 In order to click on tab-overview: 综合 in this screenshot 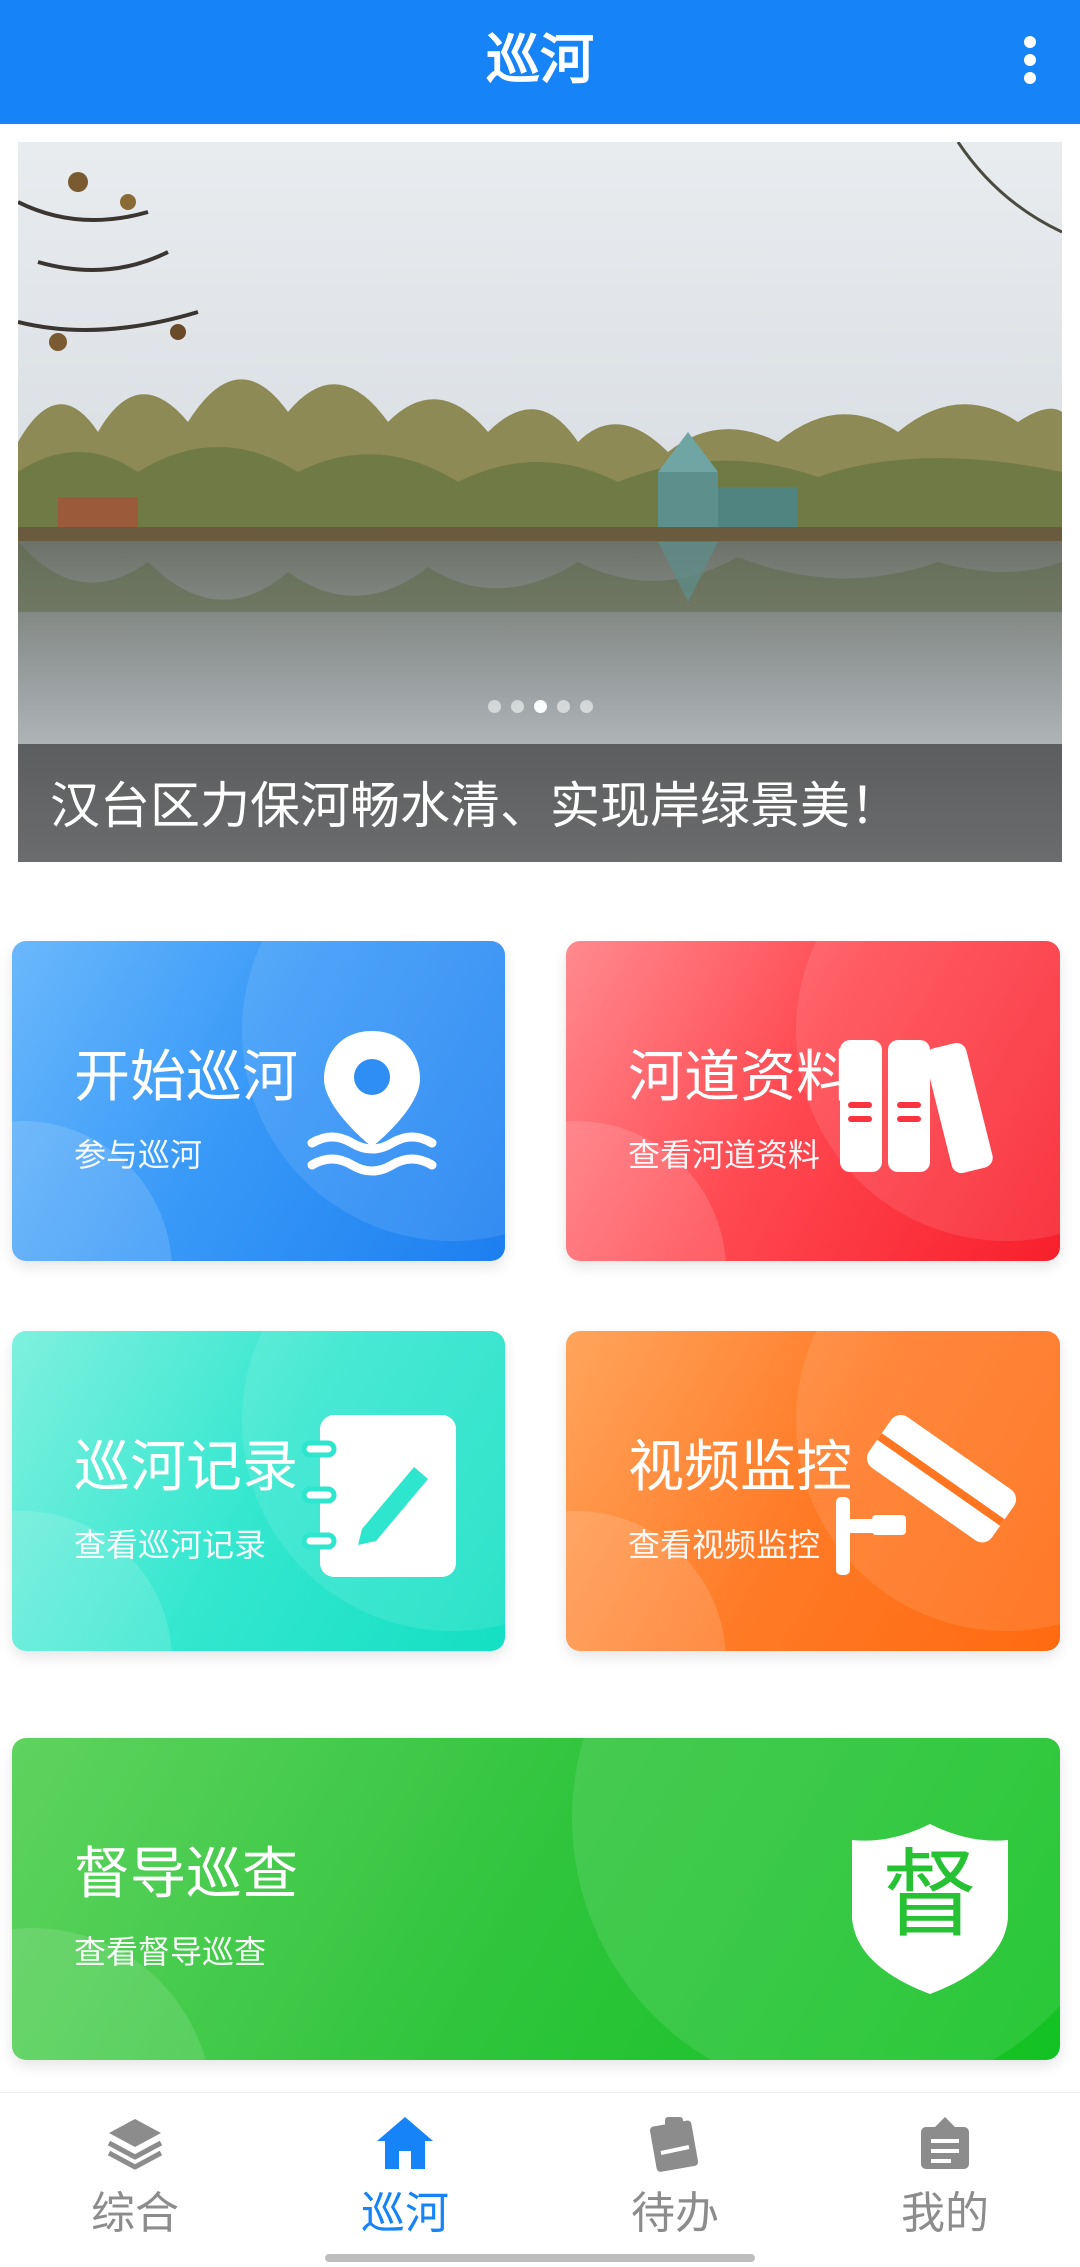, I will do `click(135, 2180)`.